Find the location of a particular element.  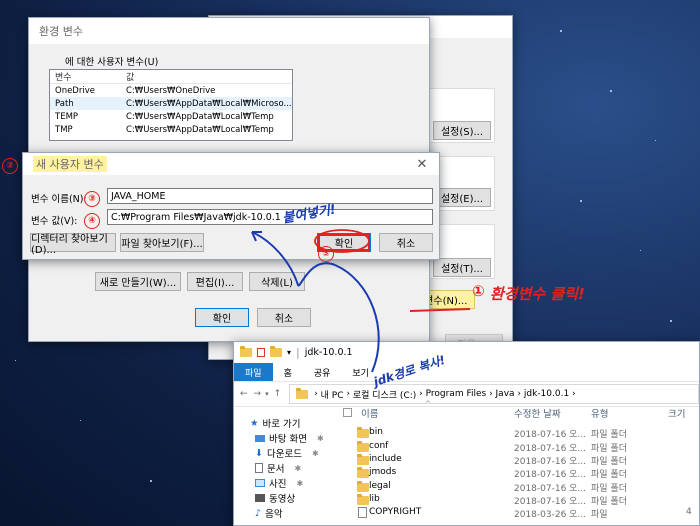

step-5-marker: ⑤ is located at coordinates (326, 254).